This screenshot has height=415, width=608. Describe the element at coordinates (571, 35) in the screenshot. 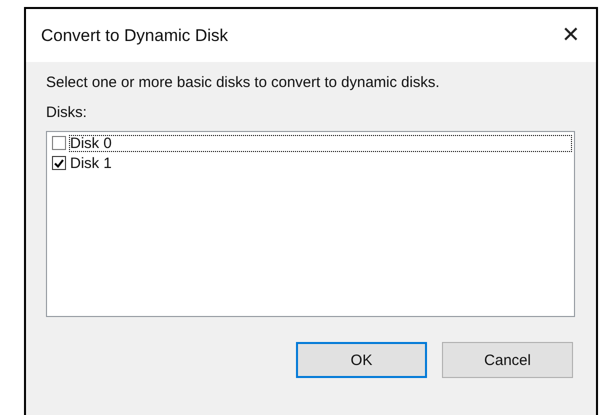

I see `close-button: ✕` at that location.